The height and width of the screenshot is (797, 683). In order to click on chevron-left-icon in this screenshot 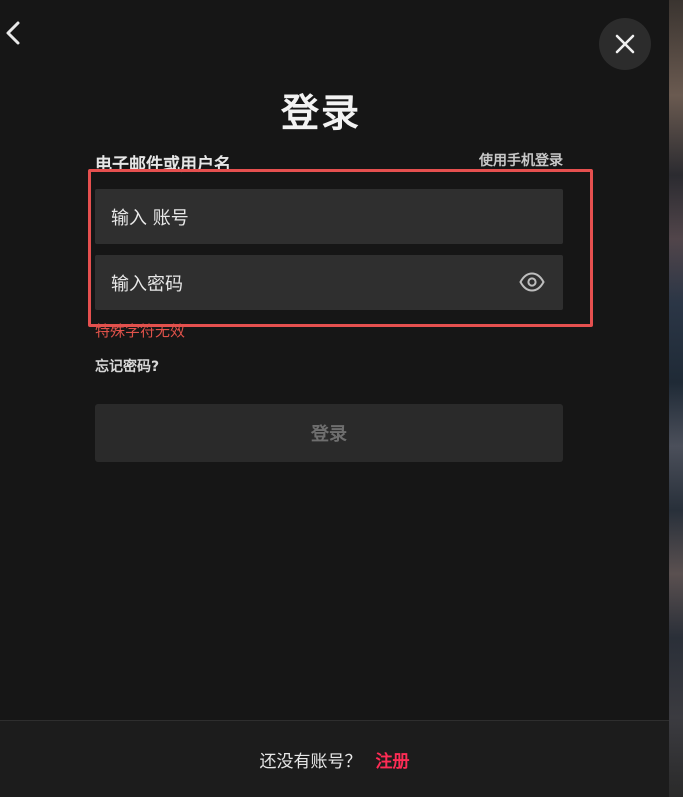, I will do `click(13, 33)`.